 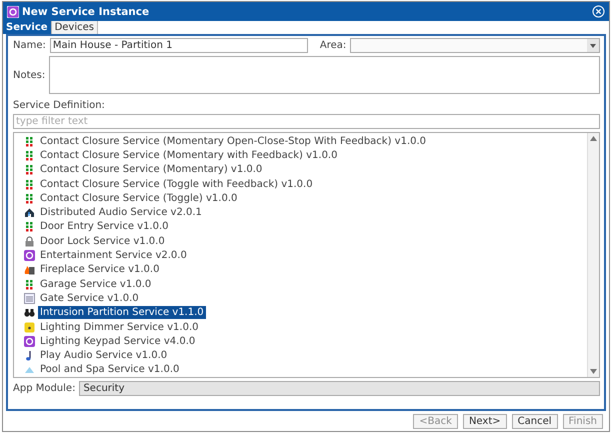 What do you see at coordinates (29, 212) in the screenshot?
I see `house-icon` at bounding box center [29, 212].